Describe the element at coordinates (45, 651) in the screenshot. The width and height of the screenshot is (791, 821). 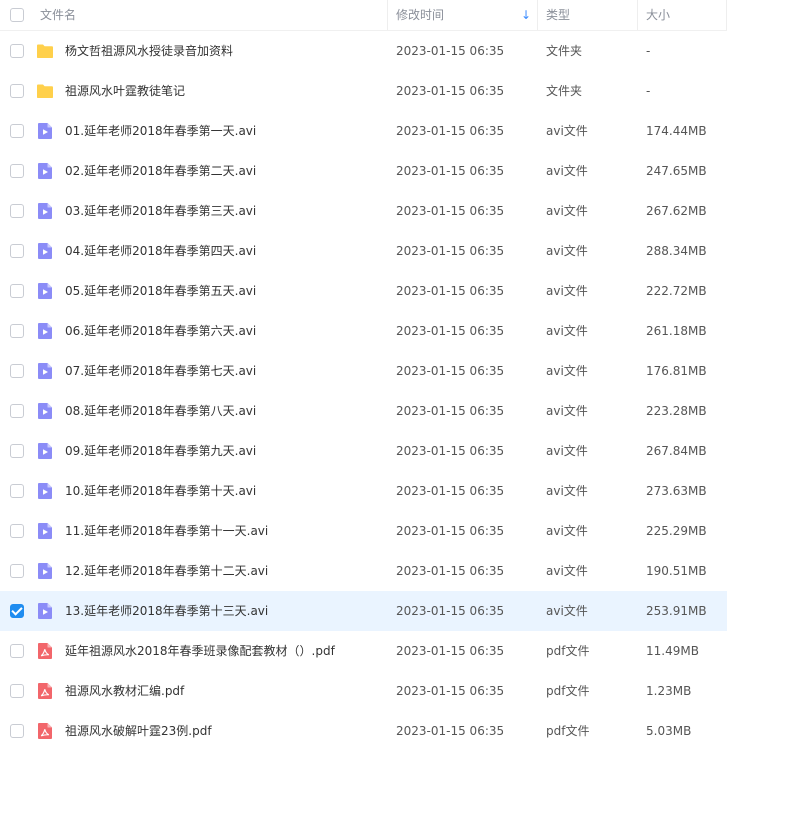
I see `pdf-file-icon` at that location.